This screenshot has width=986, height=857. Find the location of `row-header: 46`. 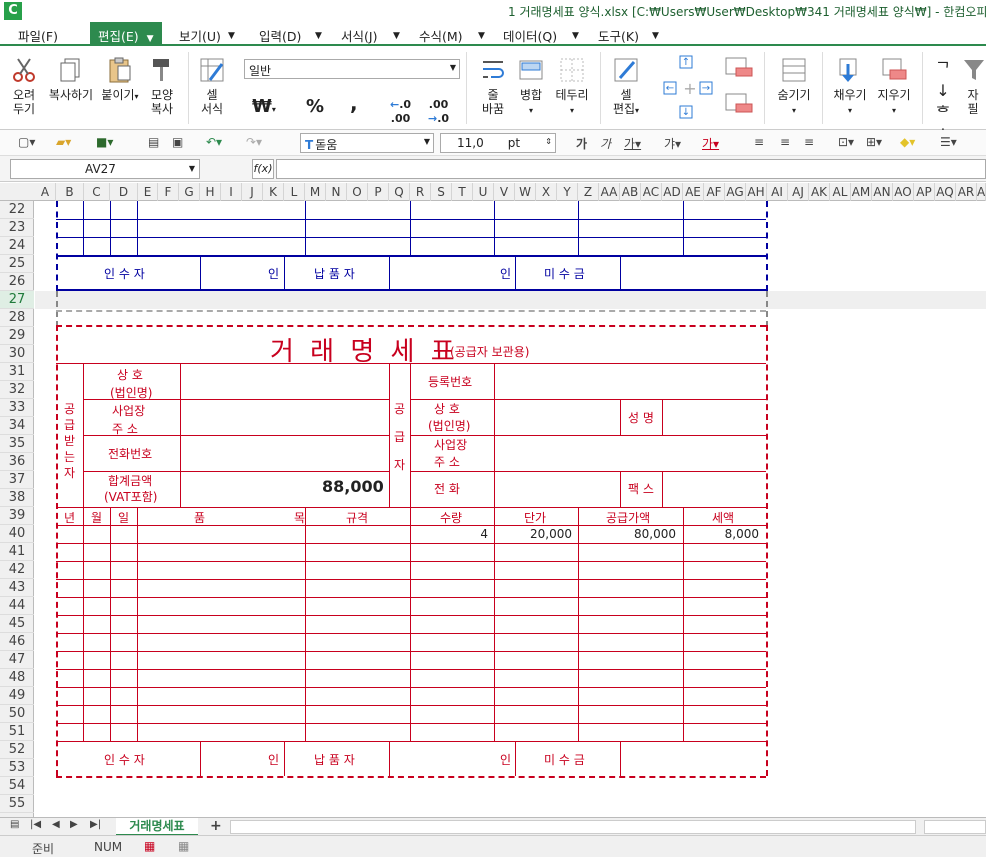

row-header: 46 is located at coordinates (17, 642).